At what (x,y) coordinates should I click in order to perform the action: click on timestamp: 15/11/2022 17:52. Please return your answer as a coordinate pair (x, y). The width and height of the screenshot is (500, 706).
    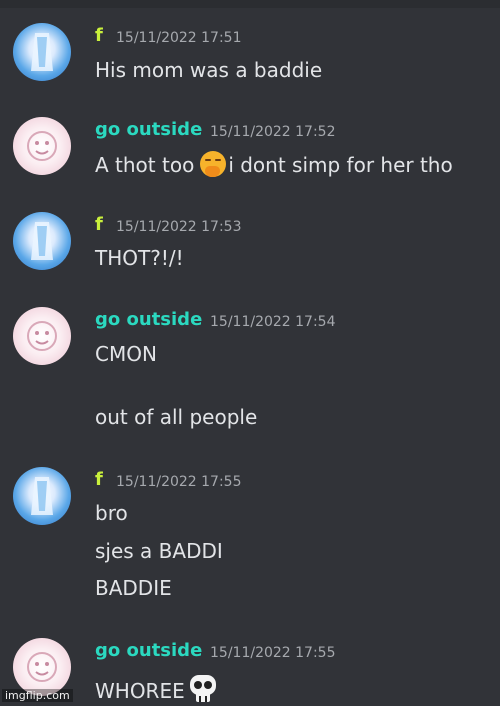
    Looking at the image, I should click on (273, 132).